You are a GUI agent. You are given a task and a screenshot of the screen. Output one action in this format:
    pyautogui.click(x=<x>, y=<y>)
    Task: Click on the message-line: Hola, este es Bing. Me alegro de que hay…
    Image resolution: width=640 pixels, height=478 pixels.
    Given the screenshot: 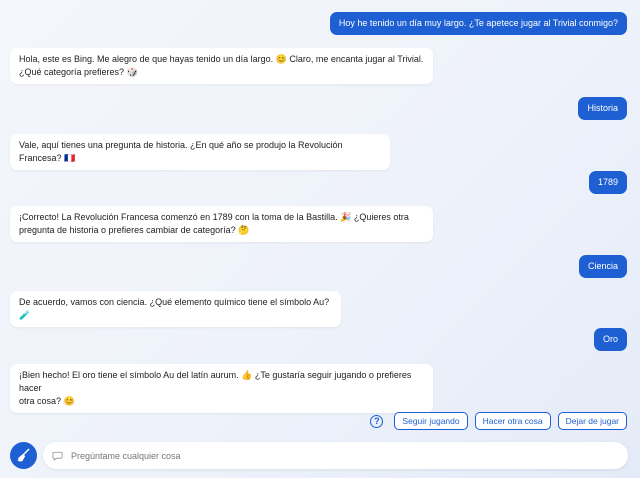 What is the action you would take?
    pyautogui.click(x=221, y=59)
    